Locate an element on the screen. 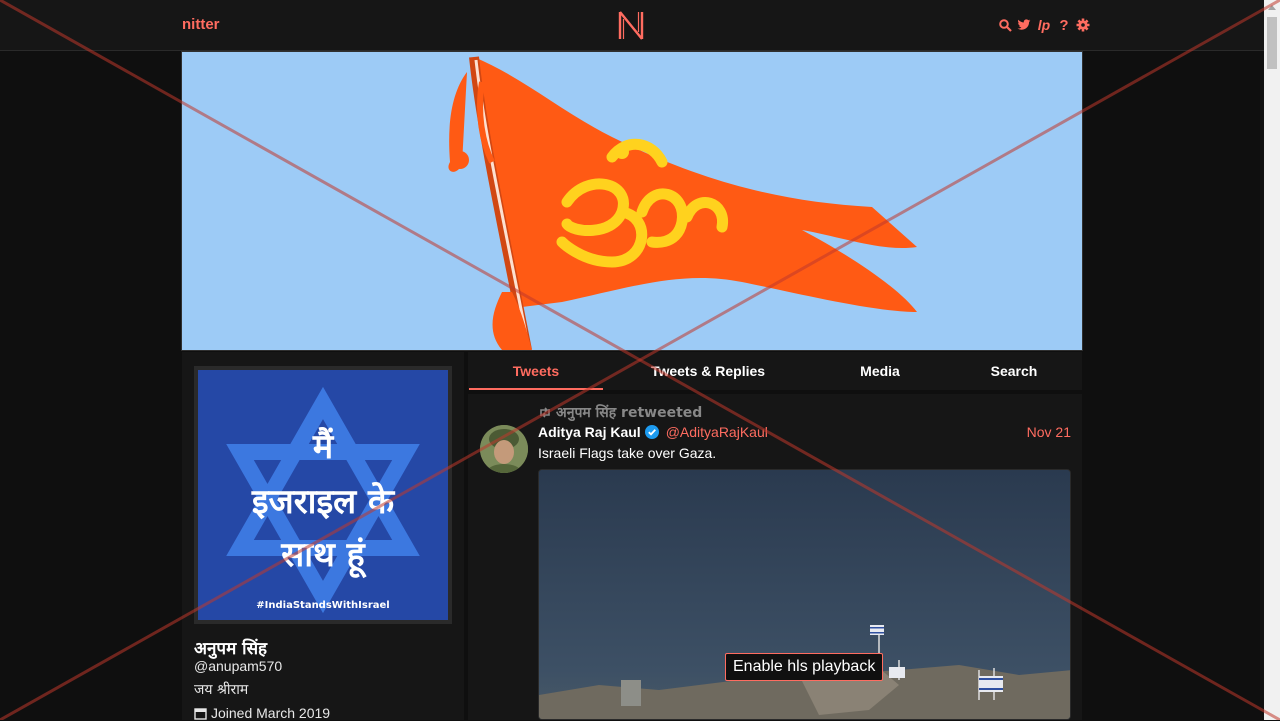 The height and width of the screenshot is (721, 1280). page-scrollbar is located at coordinates (1272, 360).